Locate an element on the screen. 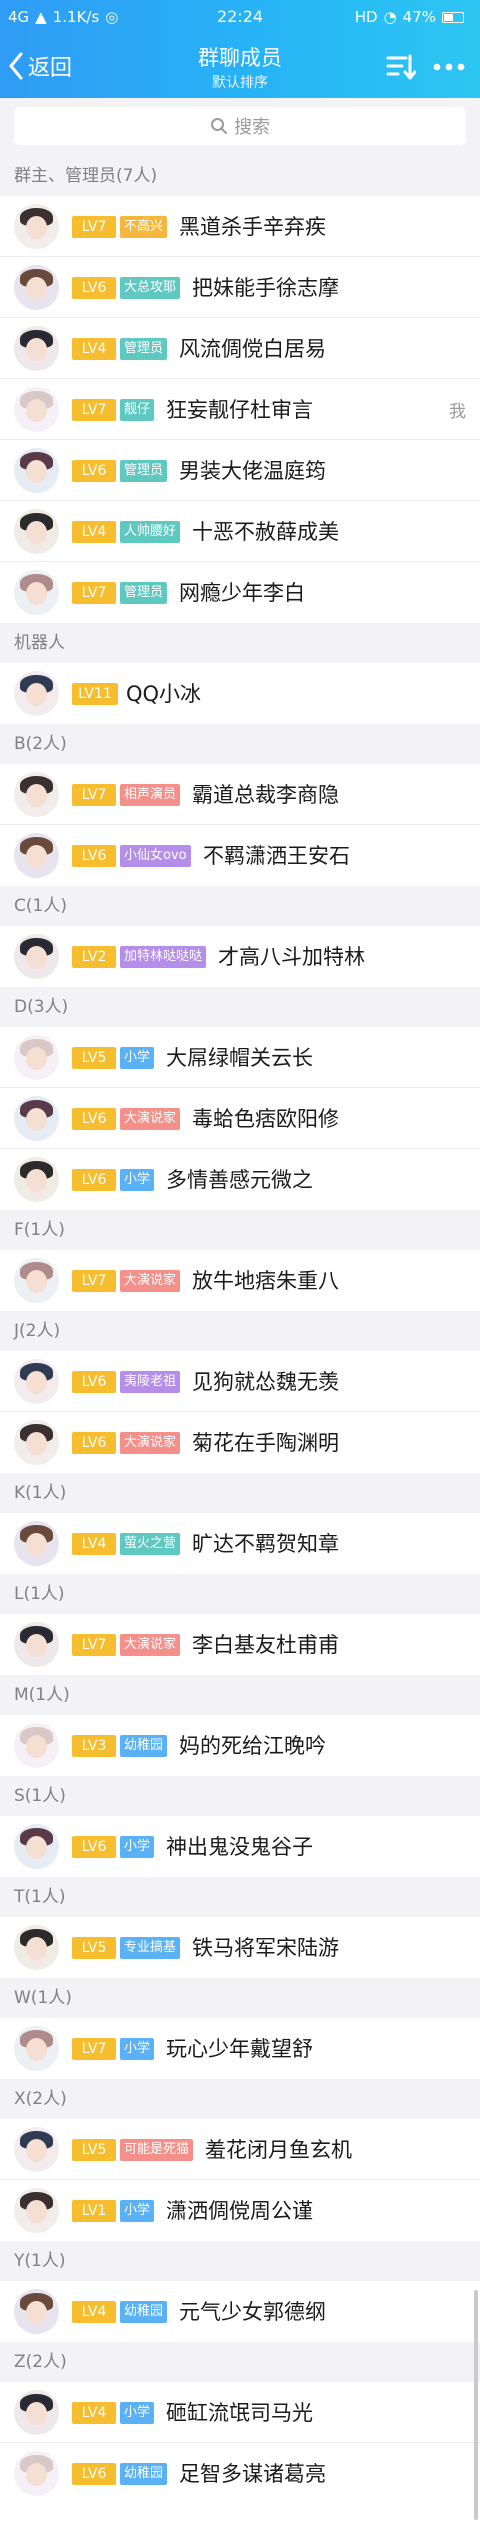 The width and height of the screenshot is (480, 2528). member-name: 足智多谋诸葛亮 is located at coordinates (252, 2474).